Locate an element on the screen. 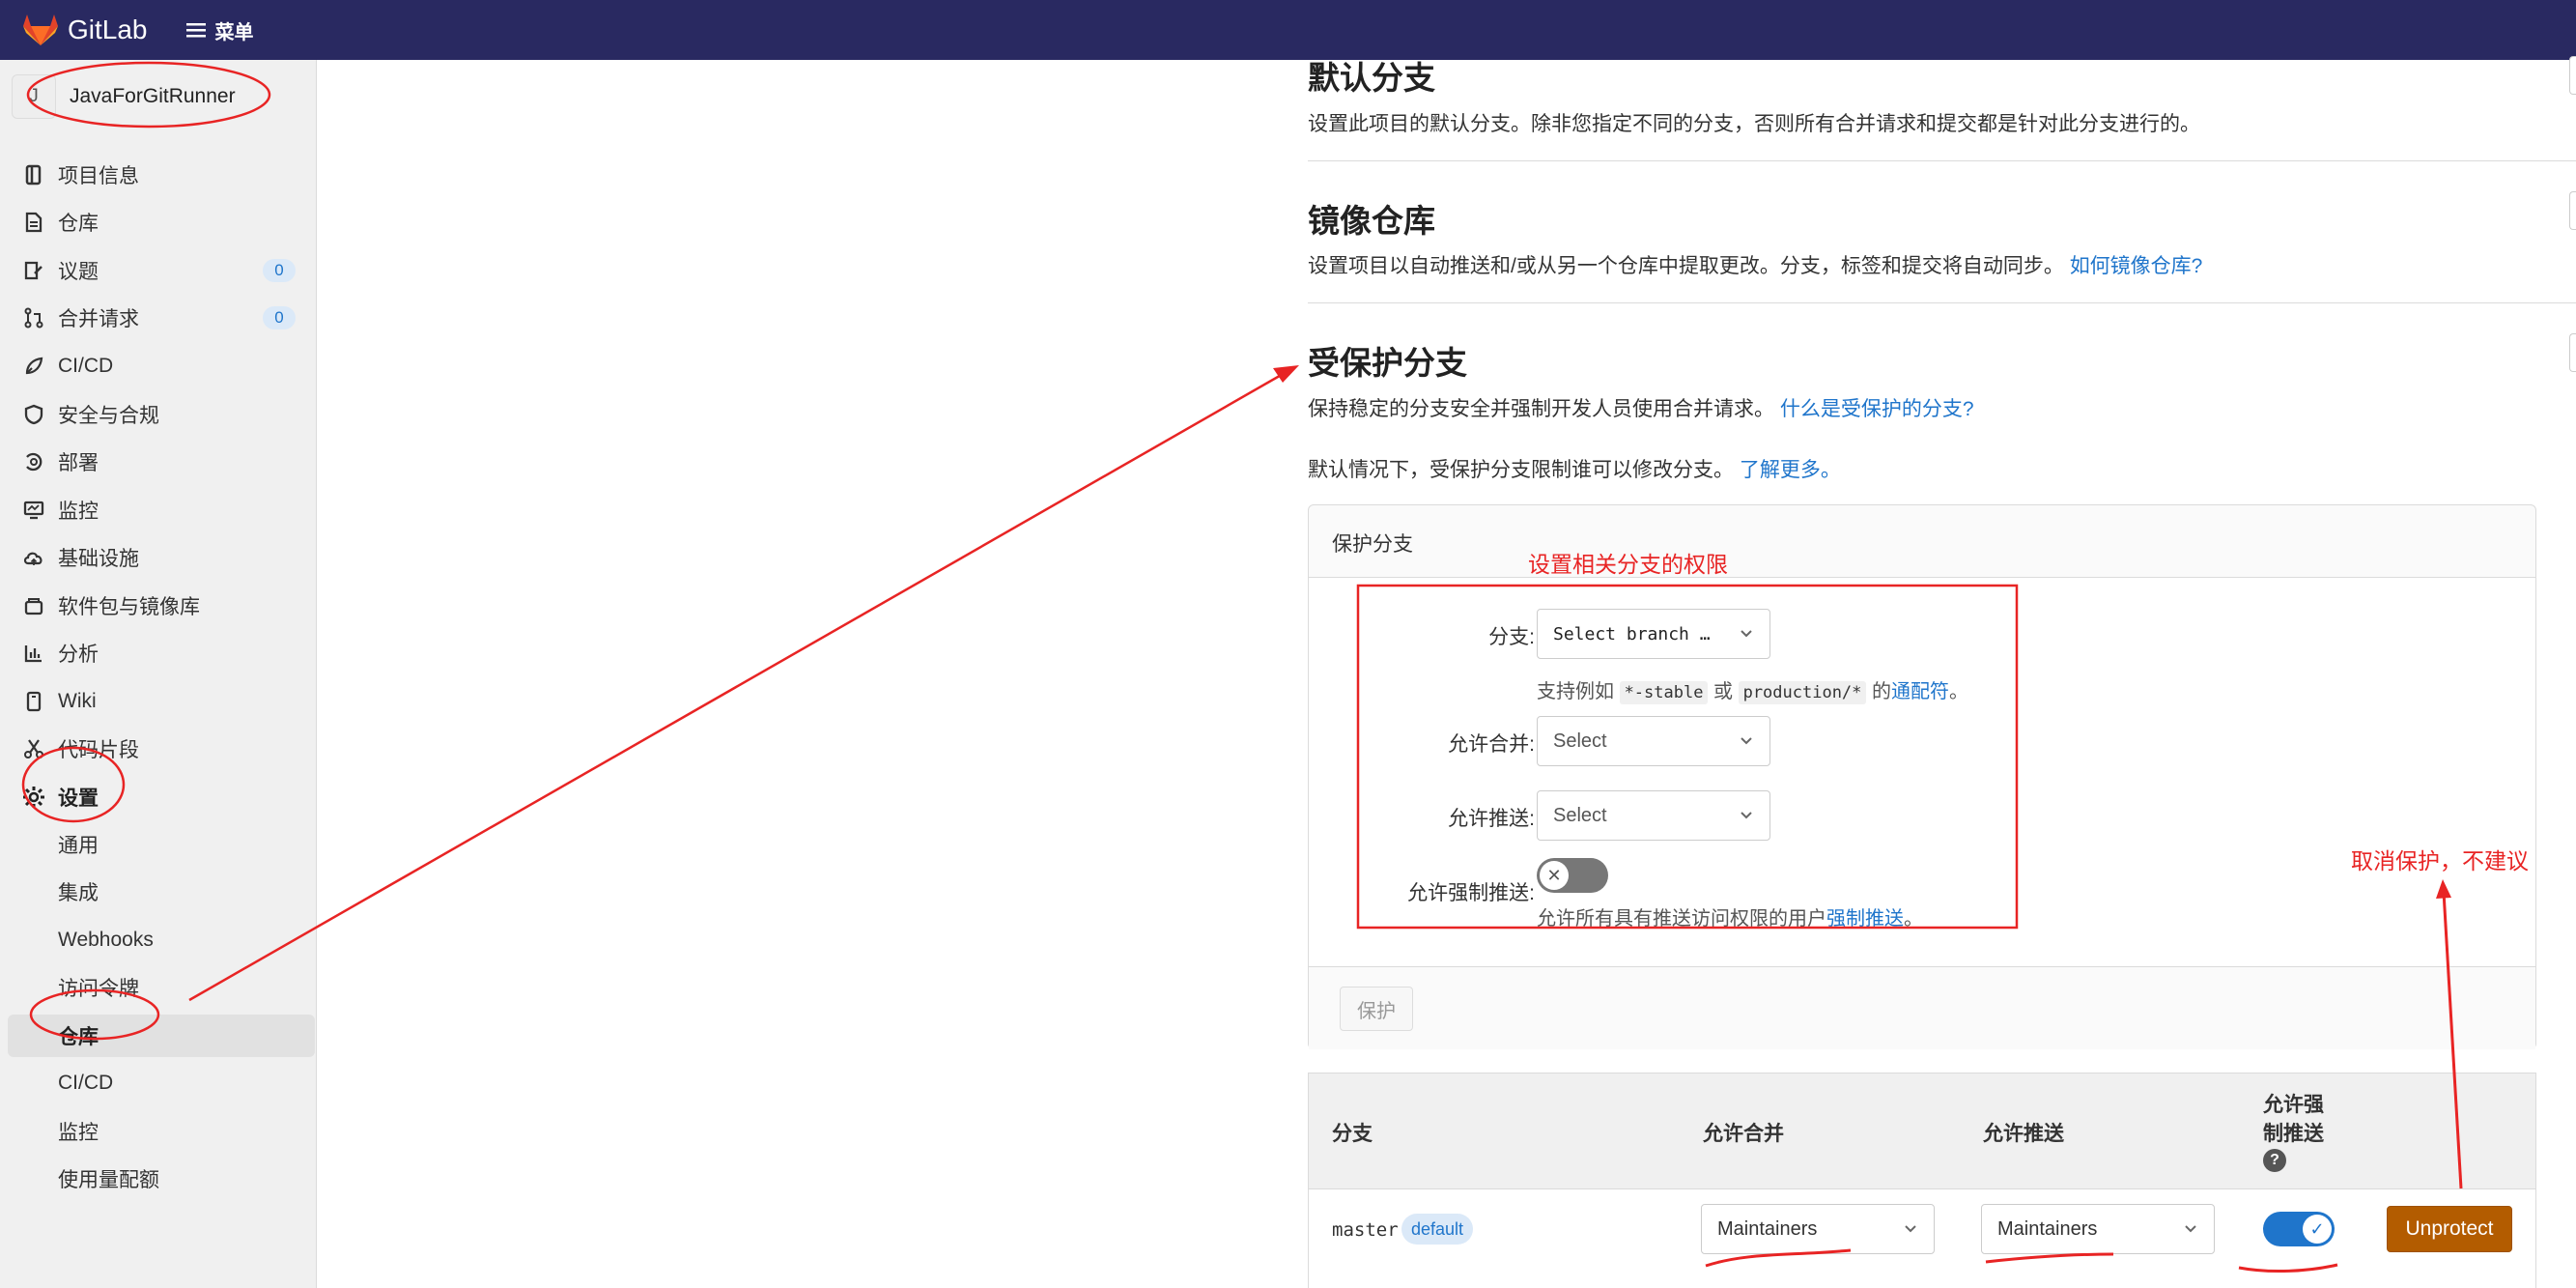 The height and width of the screenshot is (1288, 2576). sidebar-item-label: 合并请求 is located at coordinates (98, 319).